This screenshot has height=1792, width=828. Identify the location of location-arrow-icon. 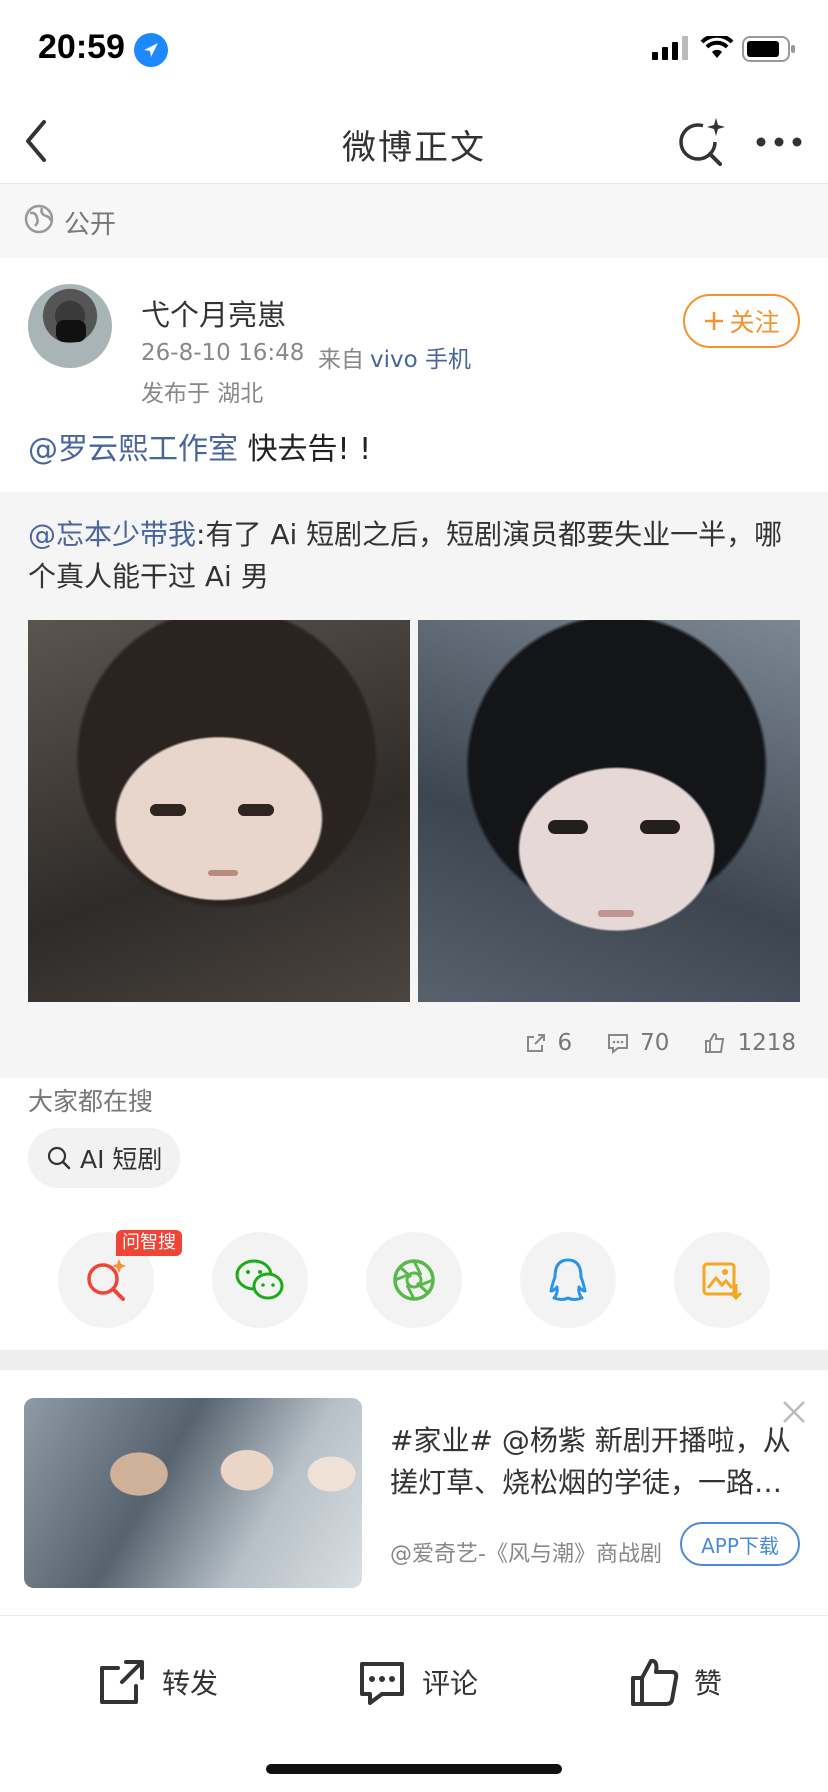
(151, 50).